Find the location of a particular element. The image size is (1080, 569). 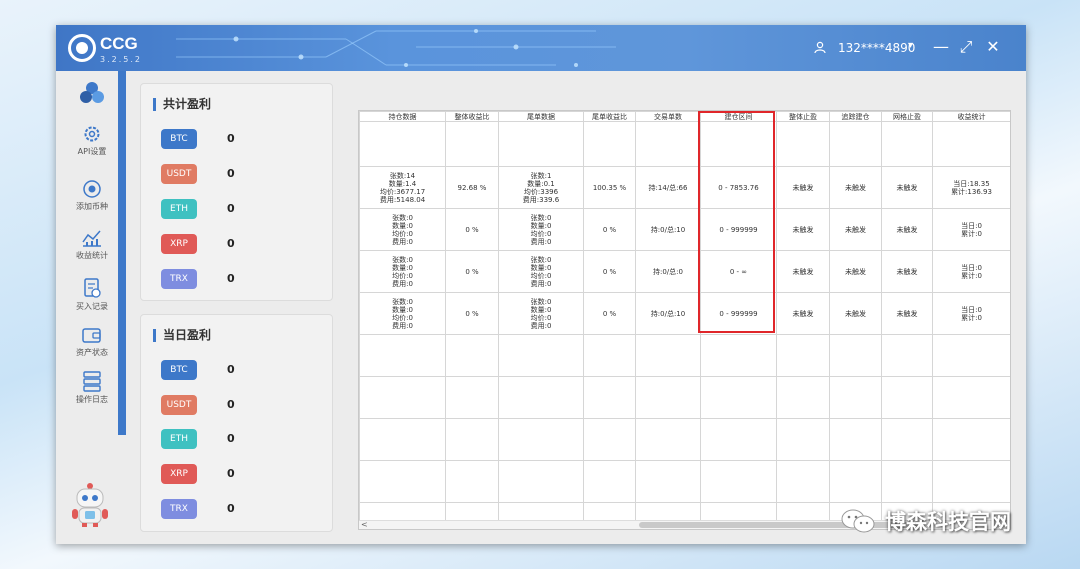

close-button: ✕ is located at coordinates (993, 47).